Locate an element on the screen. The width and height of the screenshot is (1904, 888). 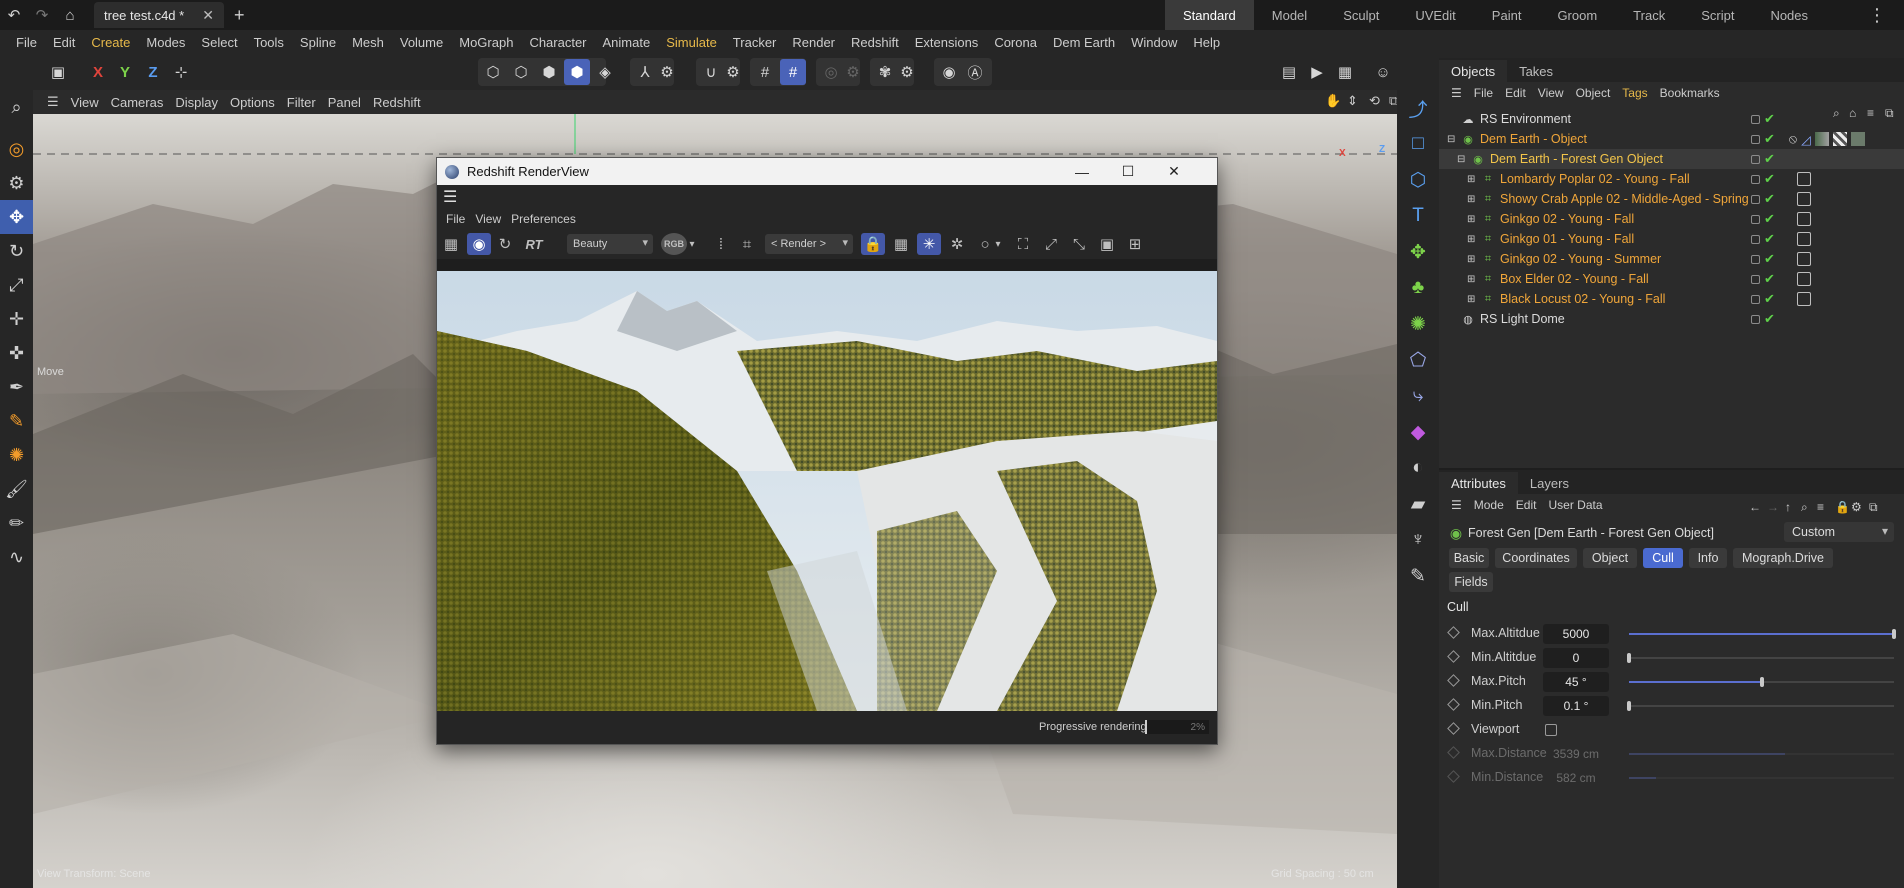
objects-menu-file: File is located at coordinates (1483, 93).